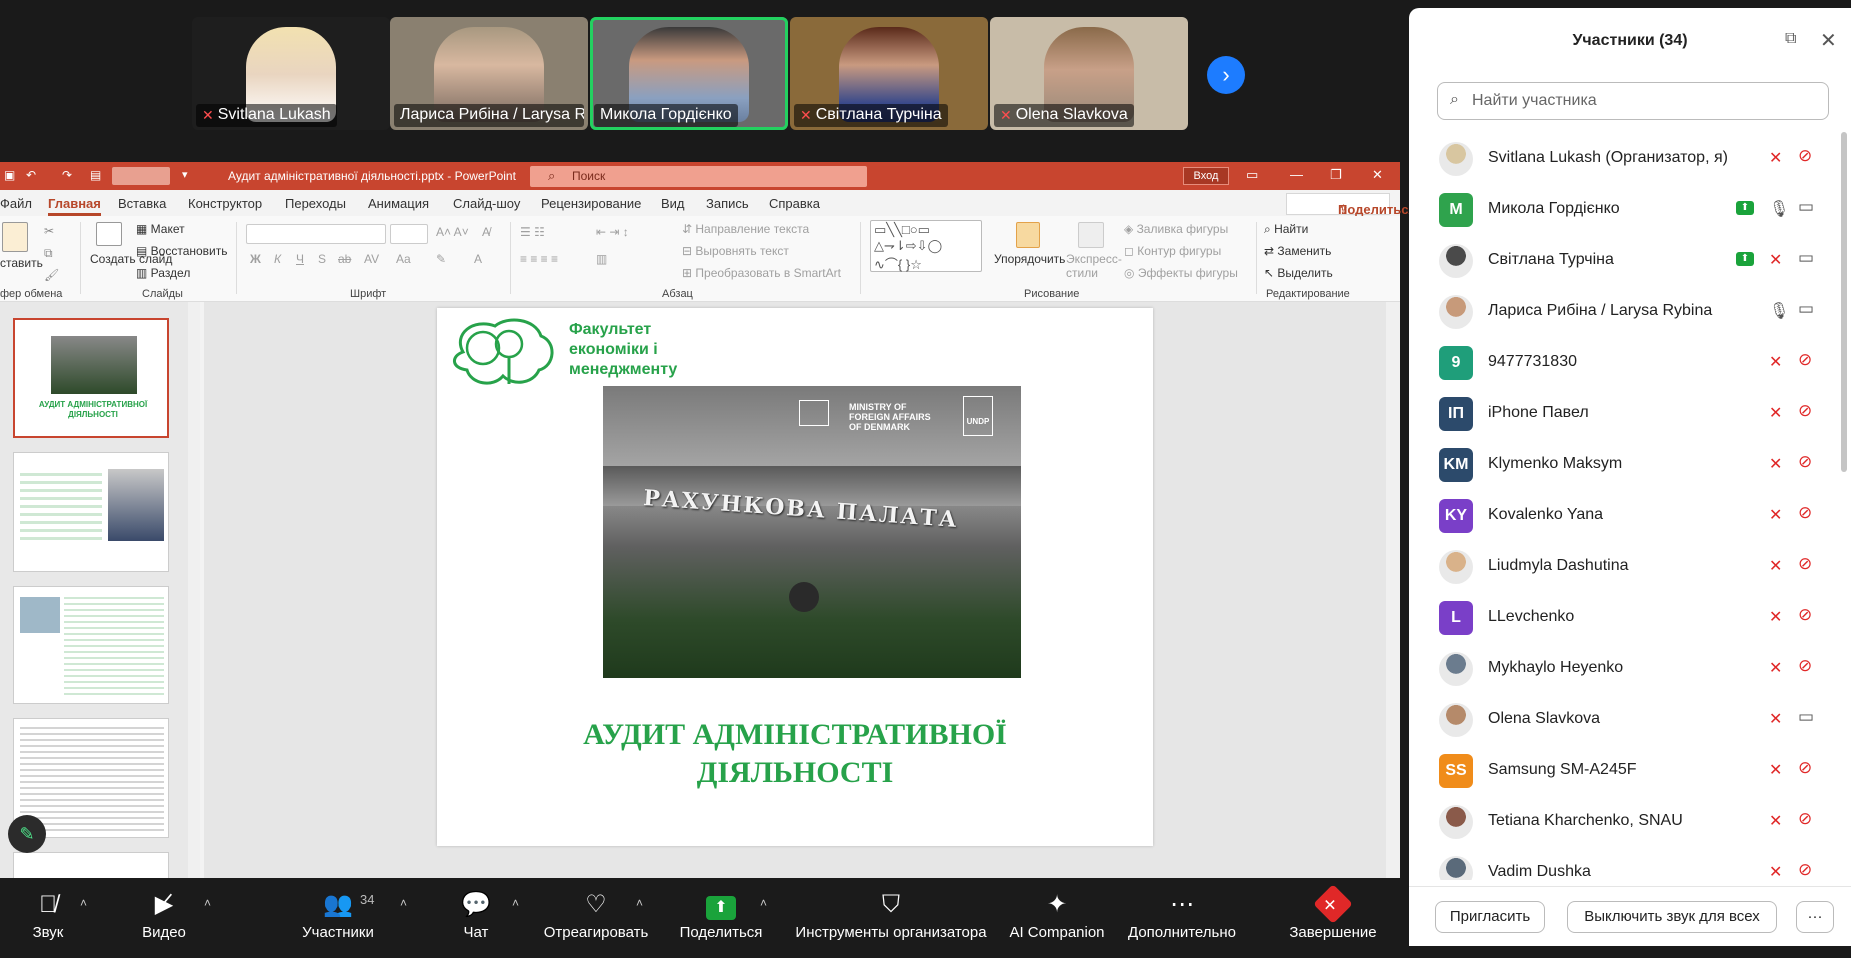 The height and width of the screenshot is (958, 1851). I want to click on menu-insert: Вставка, so click(142, 203).